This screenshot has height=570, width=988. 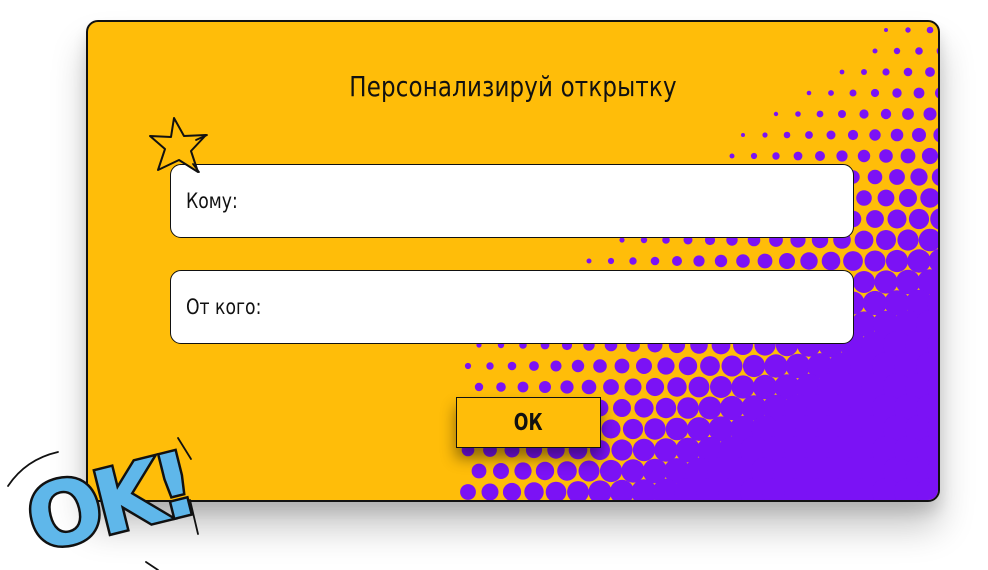 I want to click on star-icon, so click(x=178, y=145).